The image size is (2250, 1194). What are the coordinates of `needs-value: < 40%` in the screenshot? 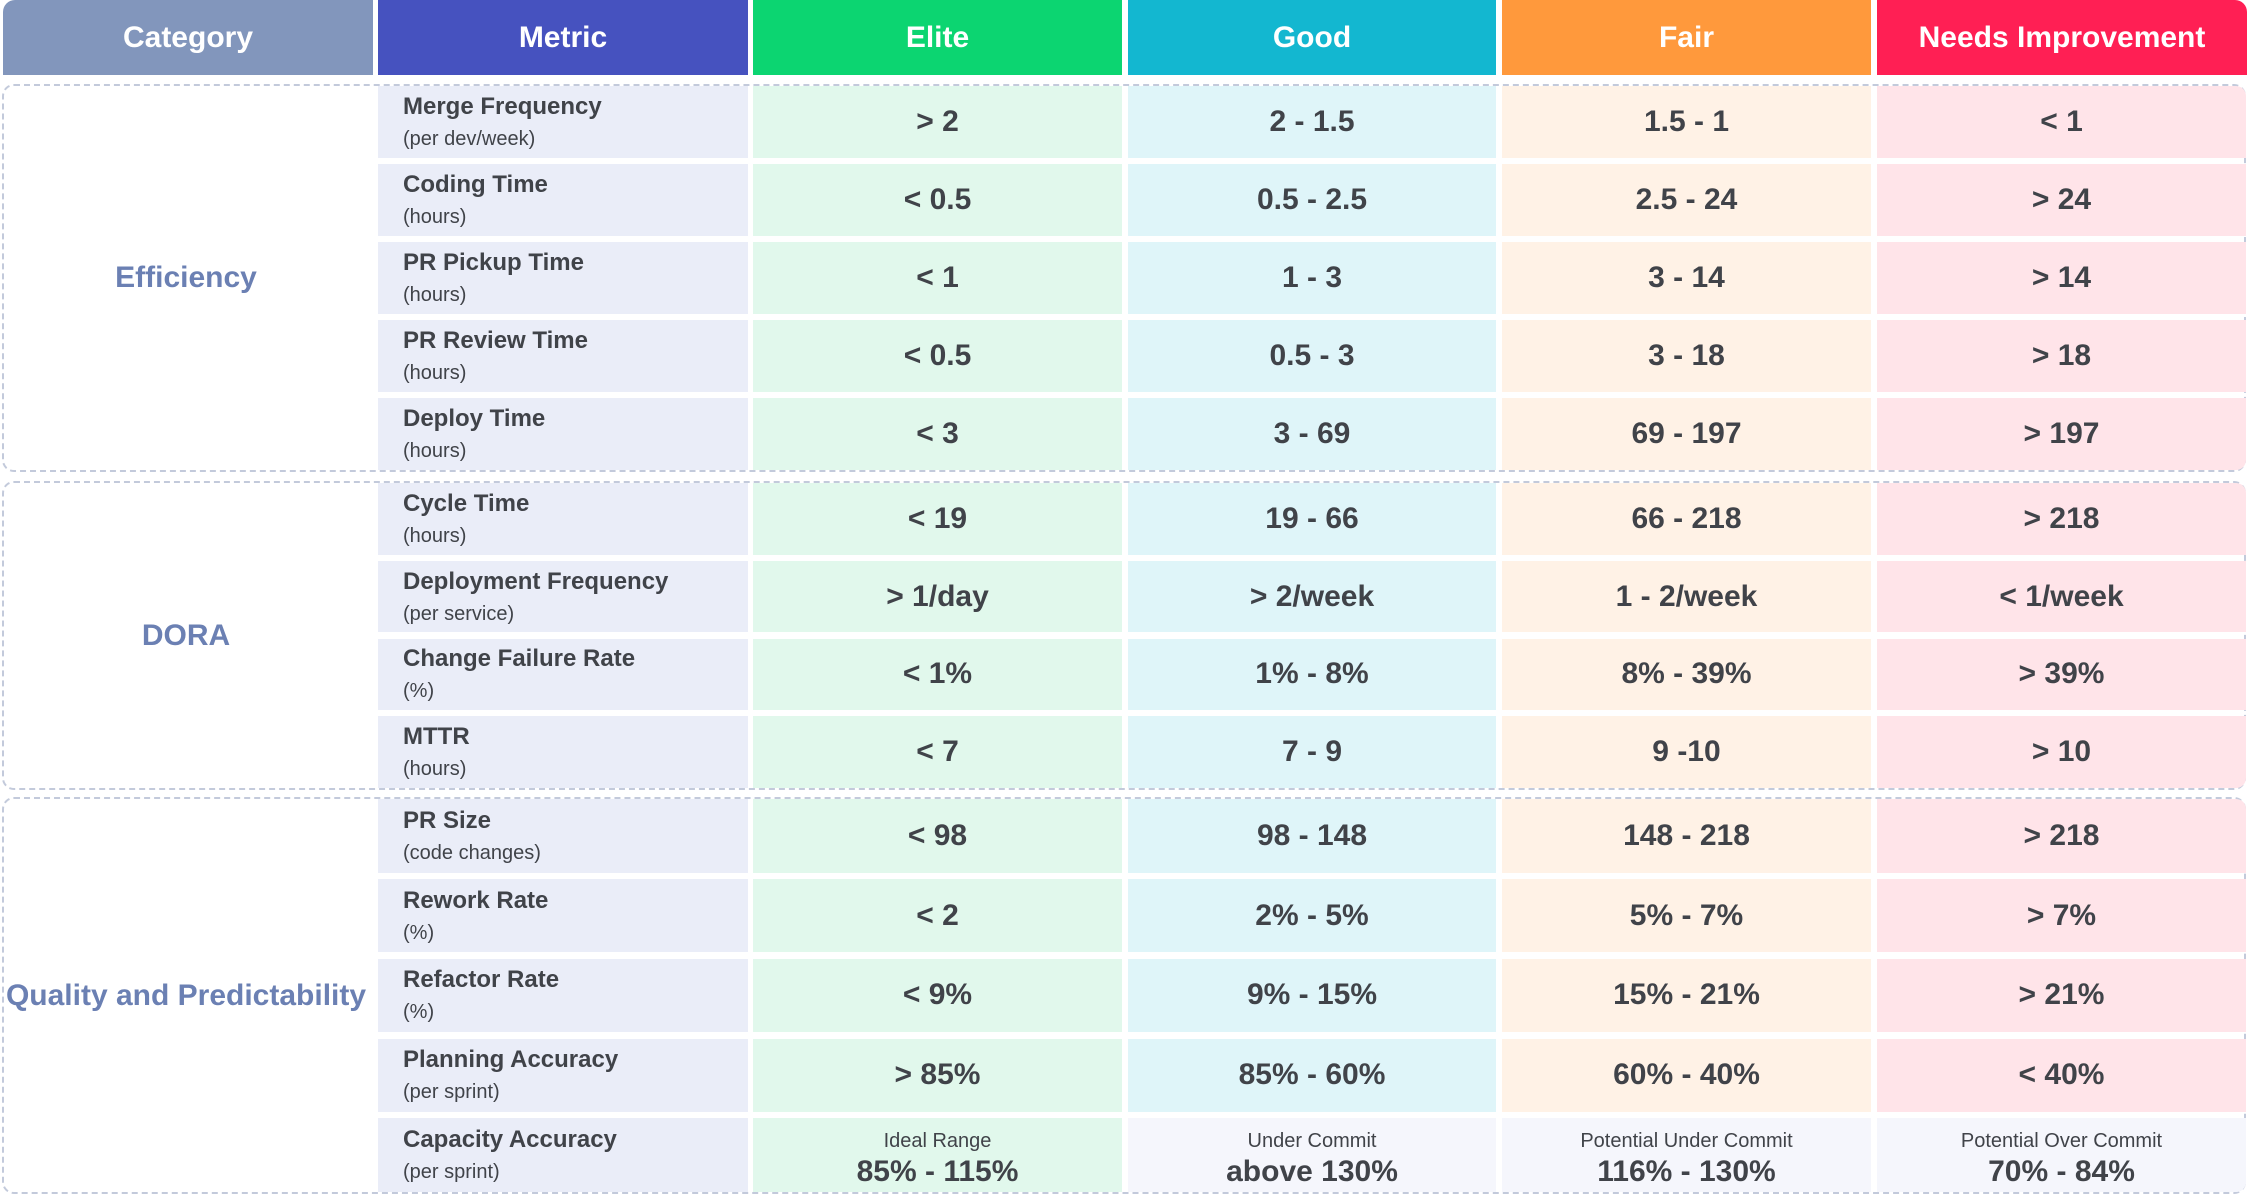 It's located at (2061, 1075).